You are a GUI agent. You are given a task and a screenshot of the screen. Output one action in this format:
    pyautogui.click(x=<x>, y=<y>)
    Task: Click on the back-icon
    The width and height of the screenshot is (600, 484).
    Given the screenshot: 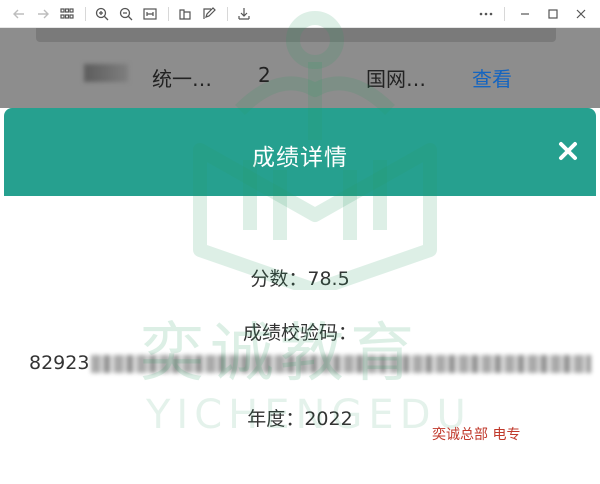 What is the action you would take?
    pyautogui.click(x=19, y=14)
    